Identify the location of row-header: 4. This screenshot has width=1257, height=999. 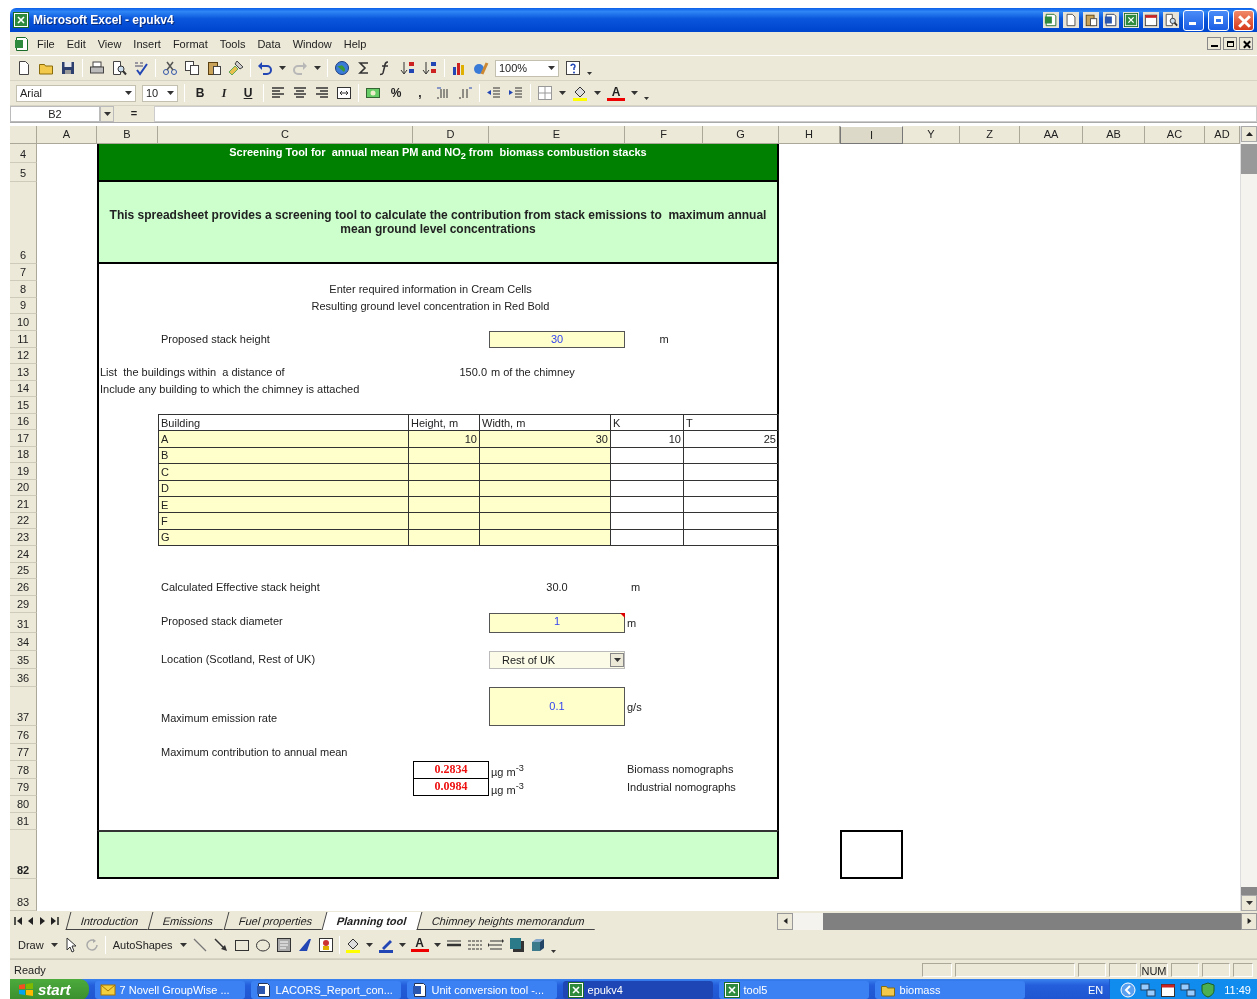
(23, 153).